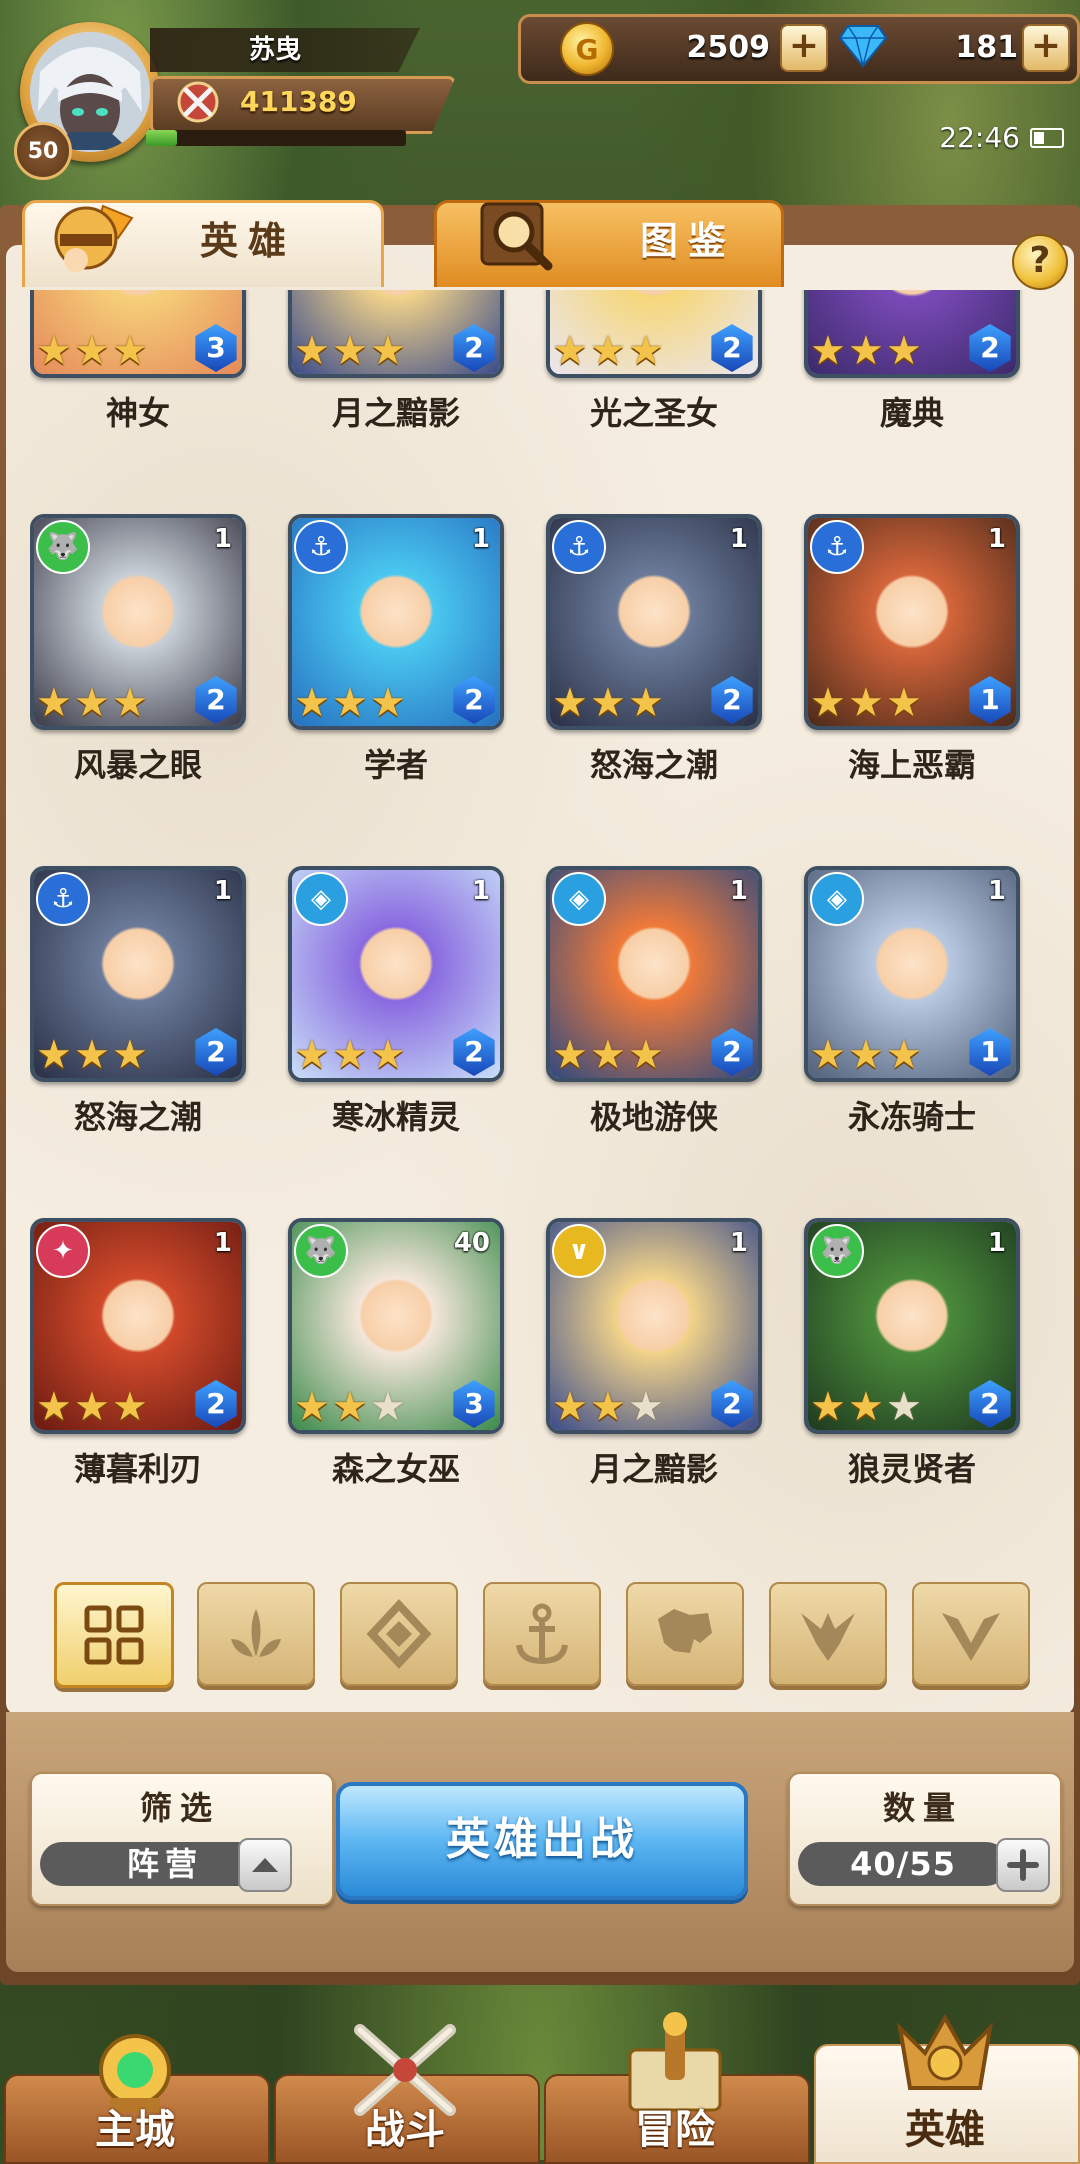  I want to click on magnifier-icon, so click(521, 237).